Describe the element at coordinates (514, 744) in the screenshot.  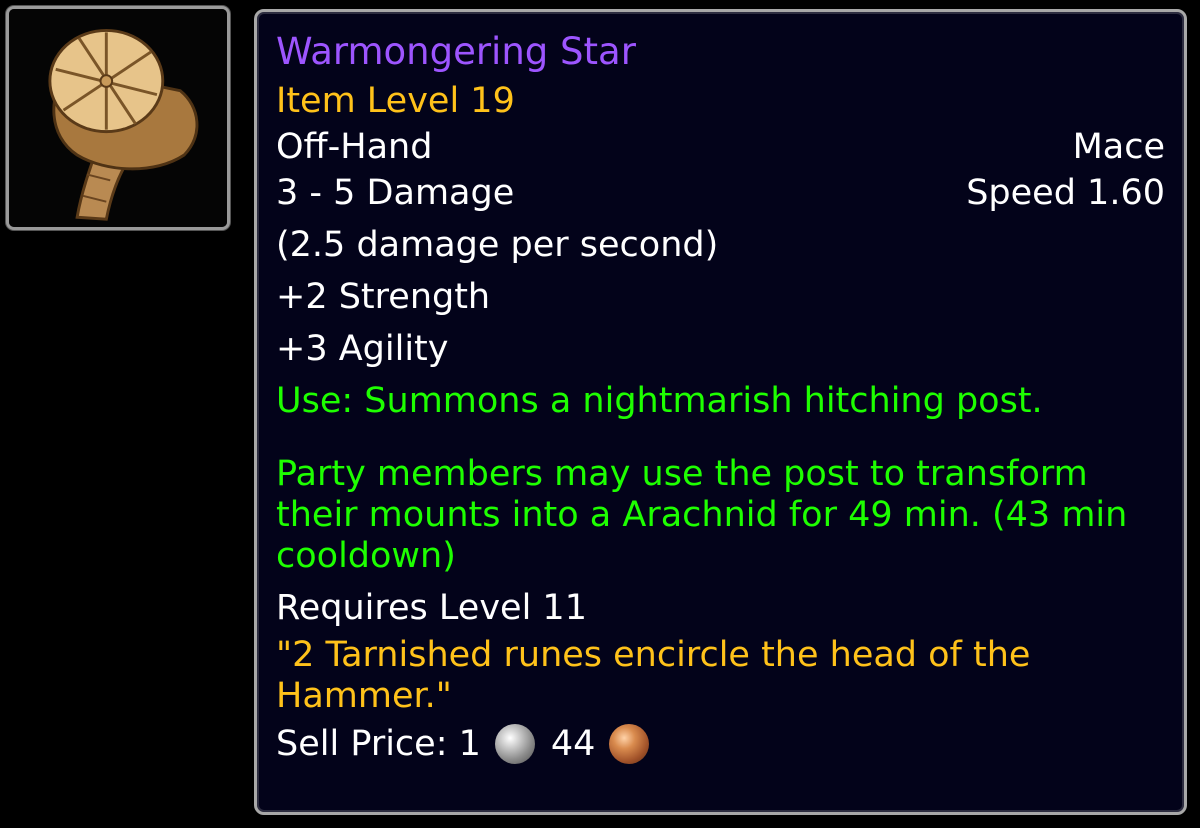
I see `silver-coin-icon` at that location.